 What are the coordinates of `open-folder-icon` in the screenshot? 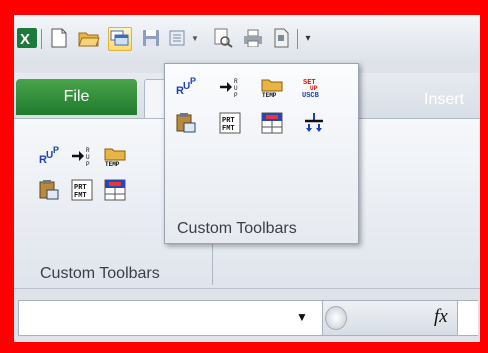 It's located at (89, 38).